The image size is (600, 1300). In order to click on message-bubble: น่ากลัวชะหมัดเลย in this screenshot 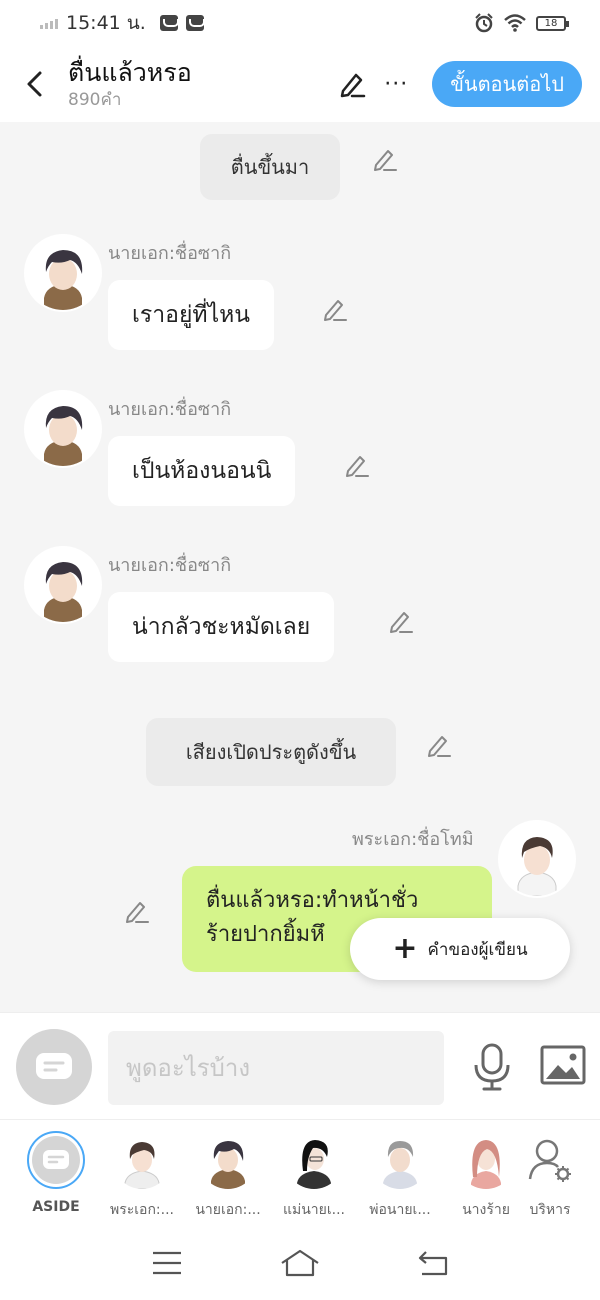, I will do `click(221, 627)`.